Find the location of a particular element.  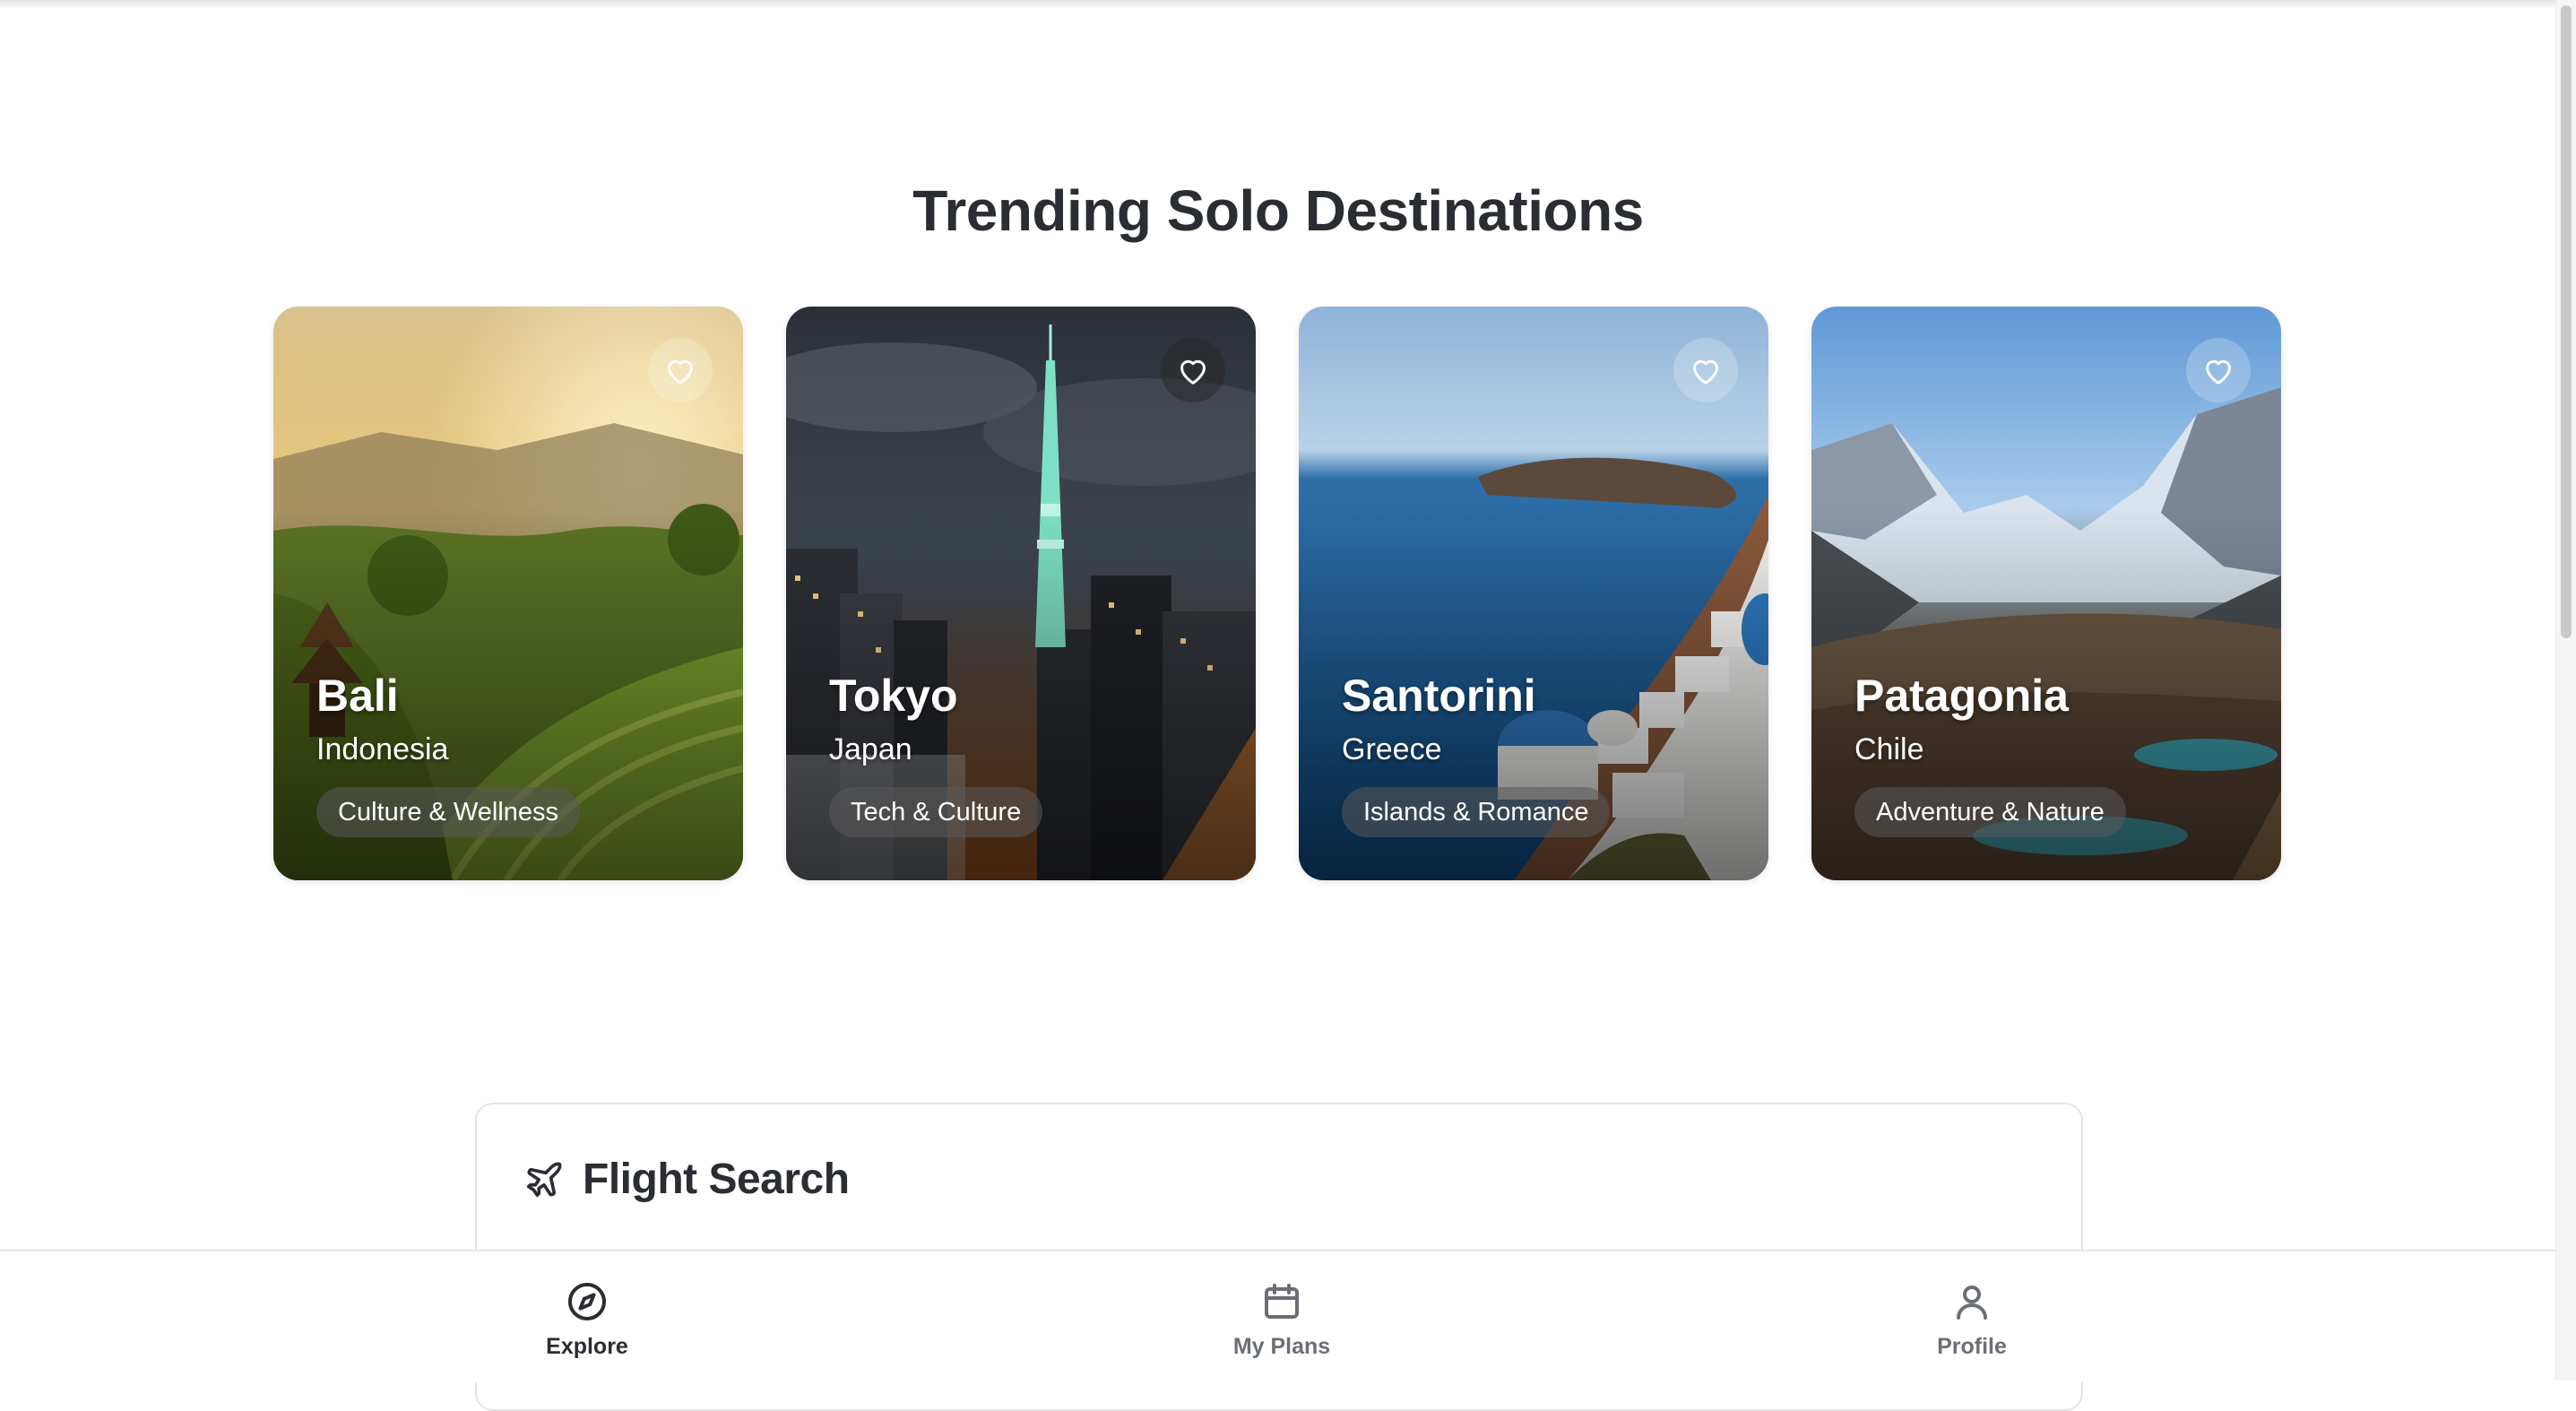

plane-icon is located at coordinates (544, 1179).